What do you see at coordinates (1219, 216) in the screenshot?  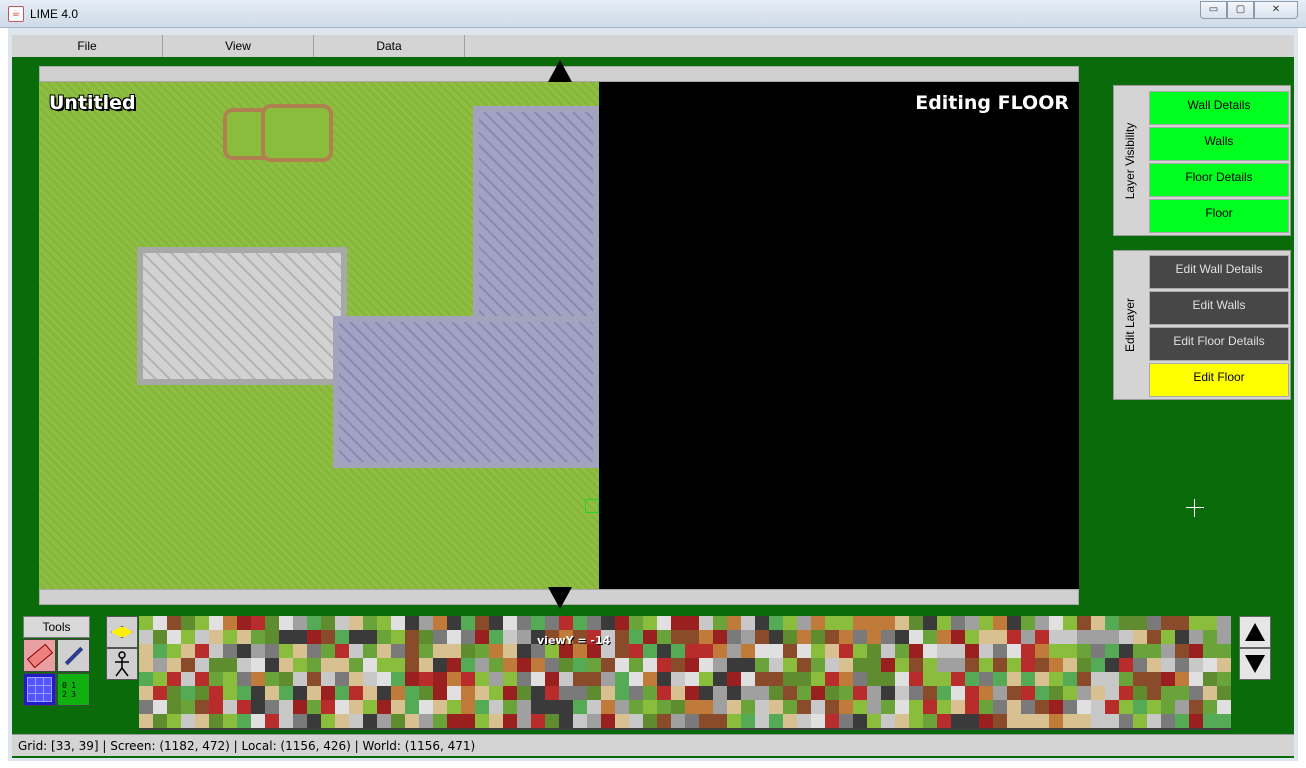 I see `toggle-floor: Floor` at bounding box center [1219, 216].